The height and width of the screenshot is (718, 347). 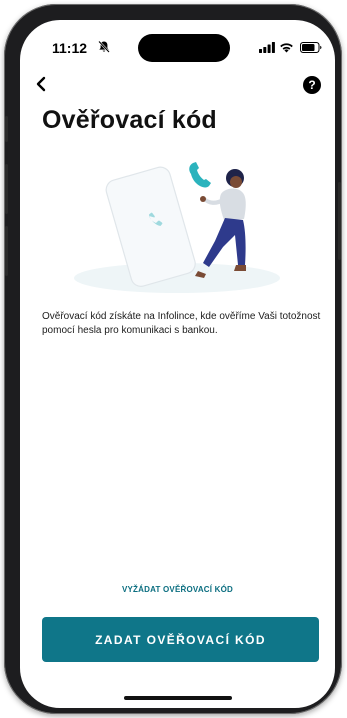 What do you see at coordinates (311, 47) in the screenshot?
I see `battery-icon` at bounding box center [311, 47].